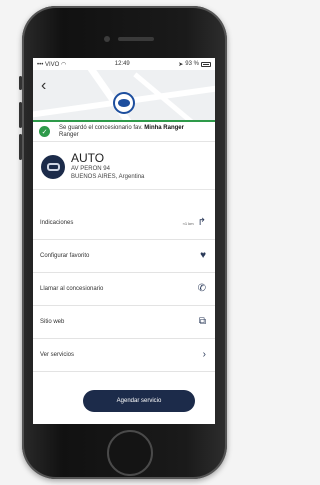  What do you see at coordinates (52, 322) in the screenshot?
I see `menu-item-label: Sitio web` at bounding box center [52, 322].